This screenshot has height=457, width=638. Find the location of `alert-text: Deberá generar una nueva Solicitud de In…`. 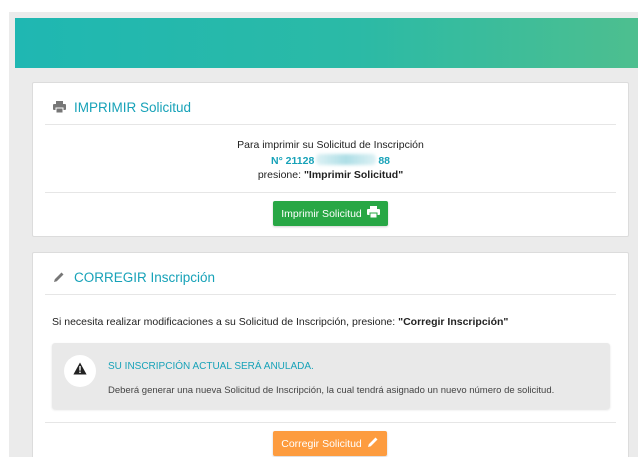

alert-text: Deberá generar una nueva Solicitud de In… is located at coordinates (331, 390).